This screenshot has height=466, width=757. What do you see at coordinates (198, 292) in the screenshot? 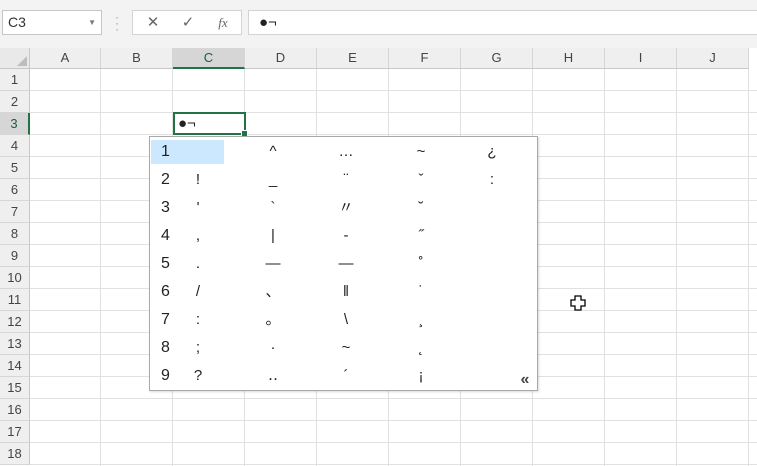
I see `candidate-symbol: /` at bounding box center [198, 292].